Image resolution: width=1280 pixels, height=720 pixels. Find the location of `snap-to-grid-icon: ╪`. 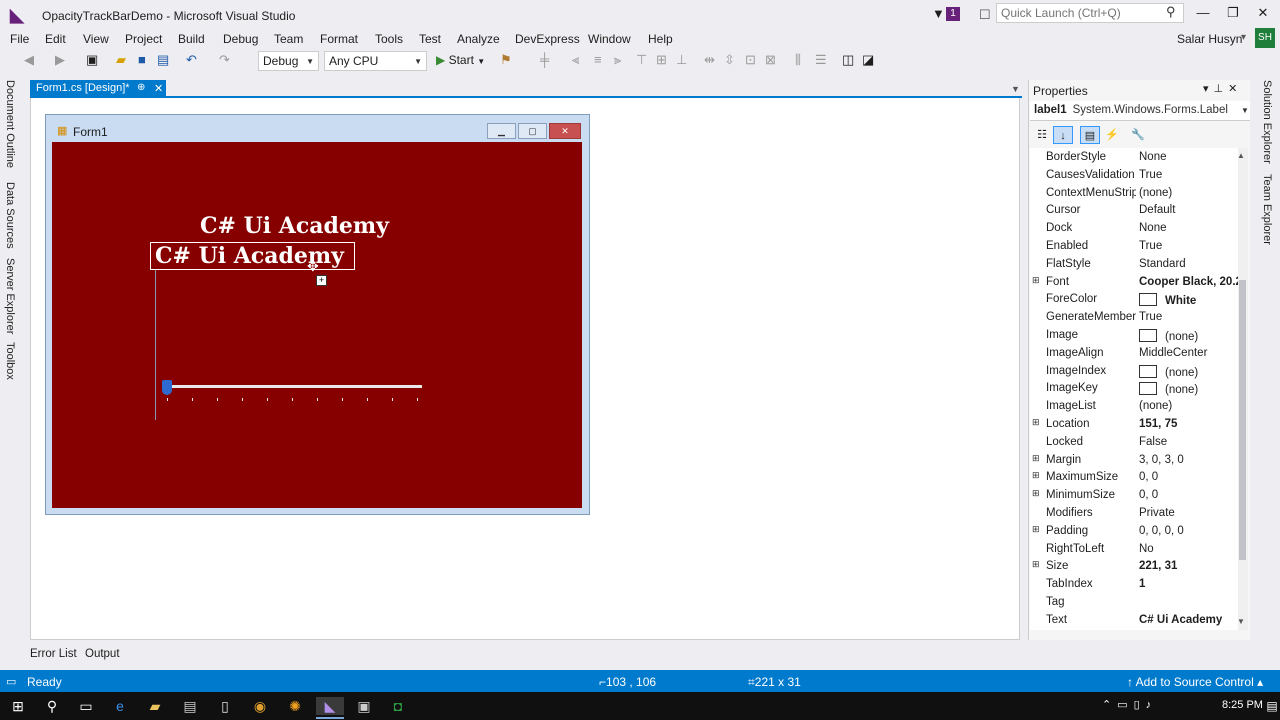

snap-to-grid-icon: ╪ is located at coordinates (544, 60).